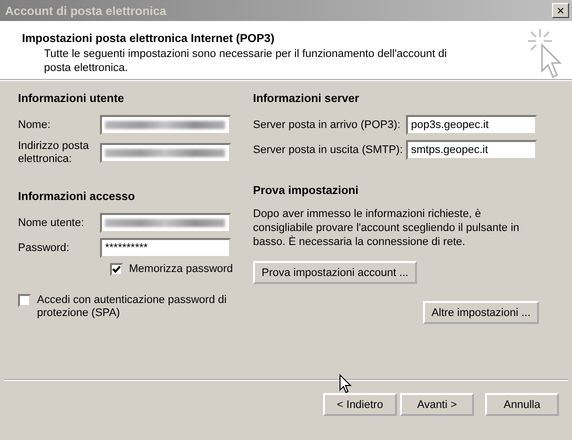  Describe the element at coordinates (471, 125) in the screenshot. I see `input-field: pop3s.geopec.it` at that location.